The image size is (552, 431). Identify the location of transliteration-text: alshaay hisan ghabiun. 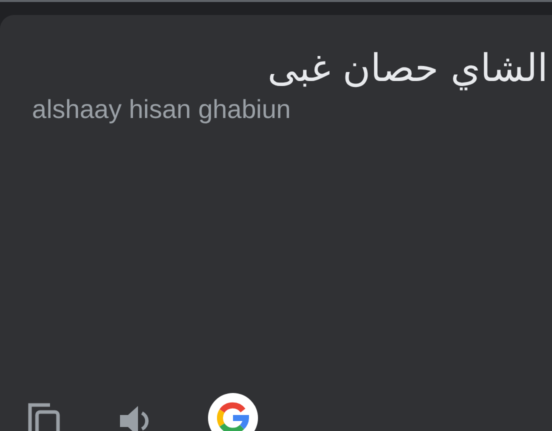
(161, 109).